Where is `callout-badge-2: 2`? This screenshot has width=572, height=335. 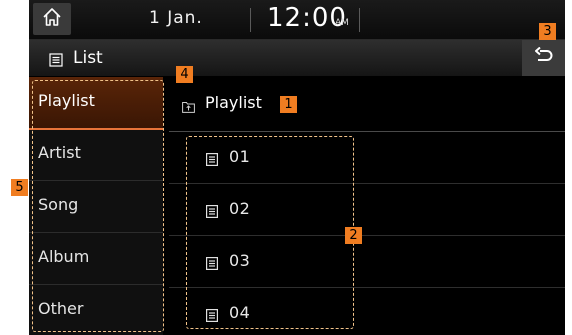
callout-badge-2: 2 is located at coordinates (353, 235).